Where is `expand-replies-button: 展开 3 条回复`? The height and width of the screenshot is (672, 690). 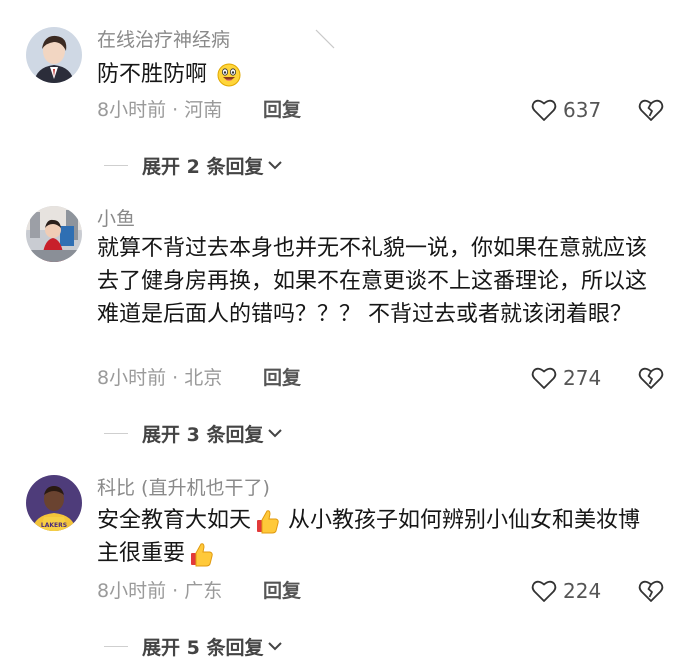
expand-replies-button: 展开 3 条回复 is located at coordinates (193, 433).